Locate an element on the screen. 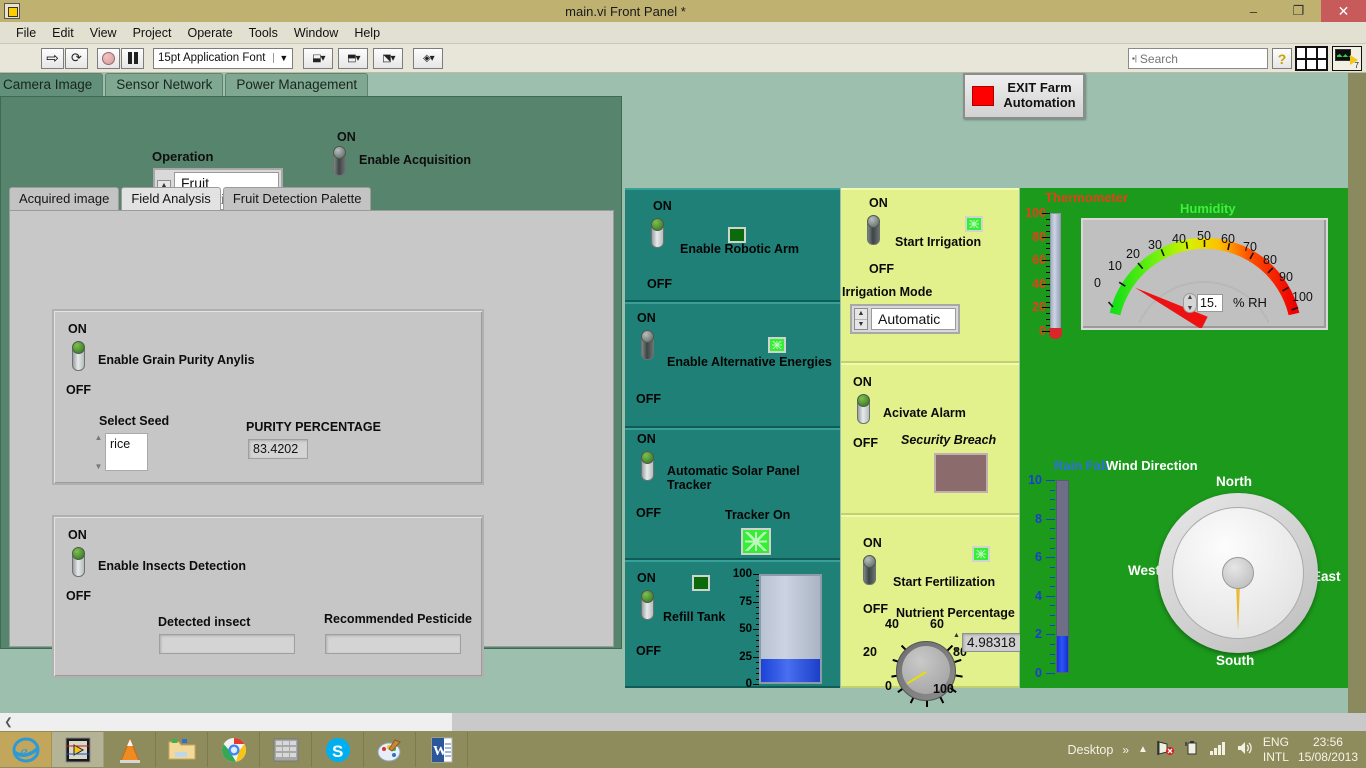  taskbar-file-explorer-icon is located at coordinates (182, 749).